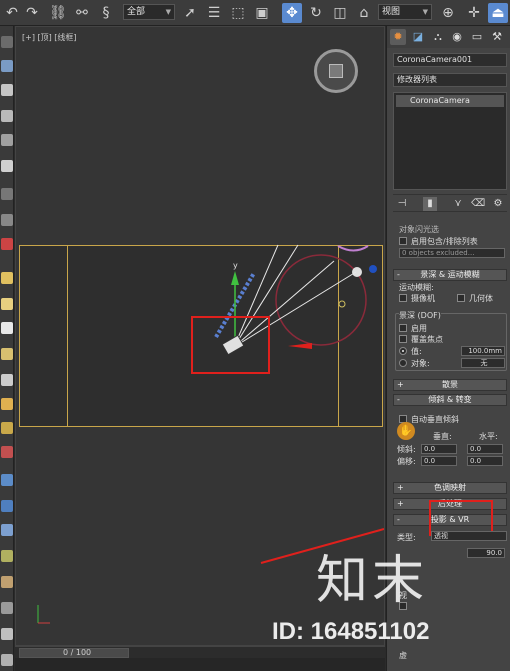  Describe the element at coordinates (403, 339) in the screenshot. I see `override-focus-checkbox` at that location.